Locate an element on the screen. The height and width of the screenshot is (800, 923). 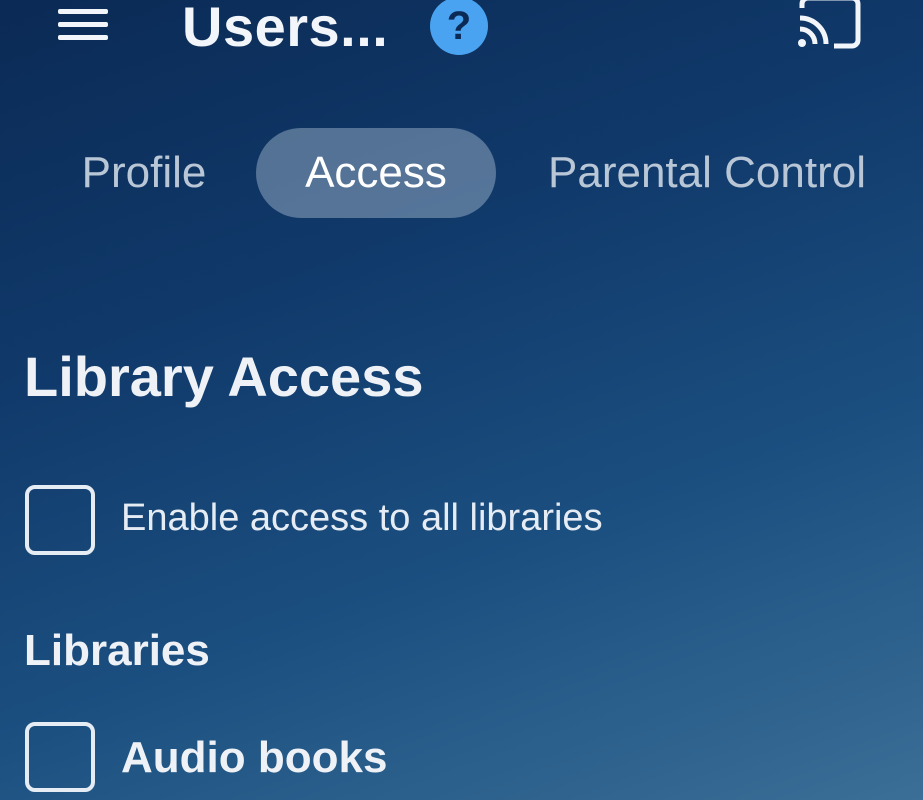
app-header: Users... ? is located at coordinates (461, 30).